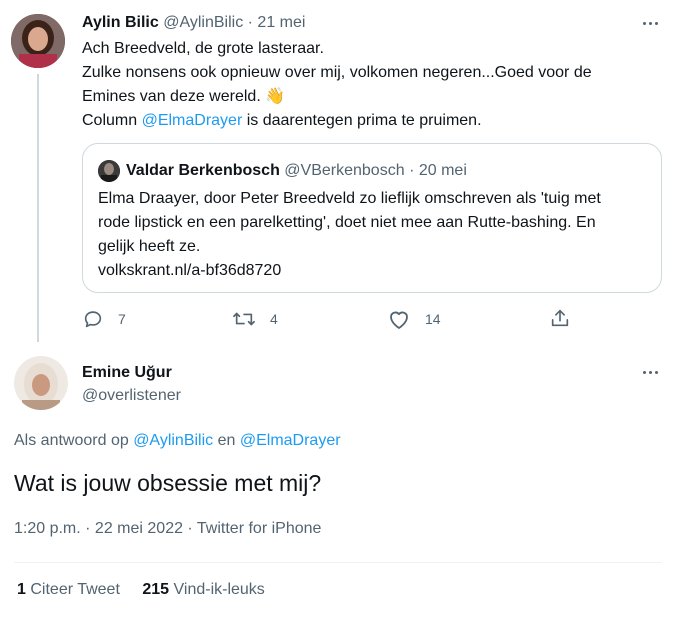  I want to click on likes-label: Vind-ik-leuks, so click(219, 589).